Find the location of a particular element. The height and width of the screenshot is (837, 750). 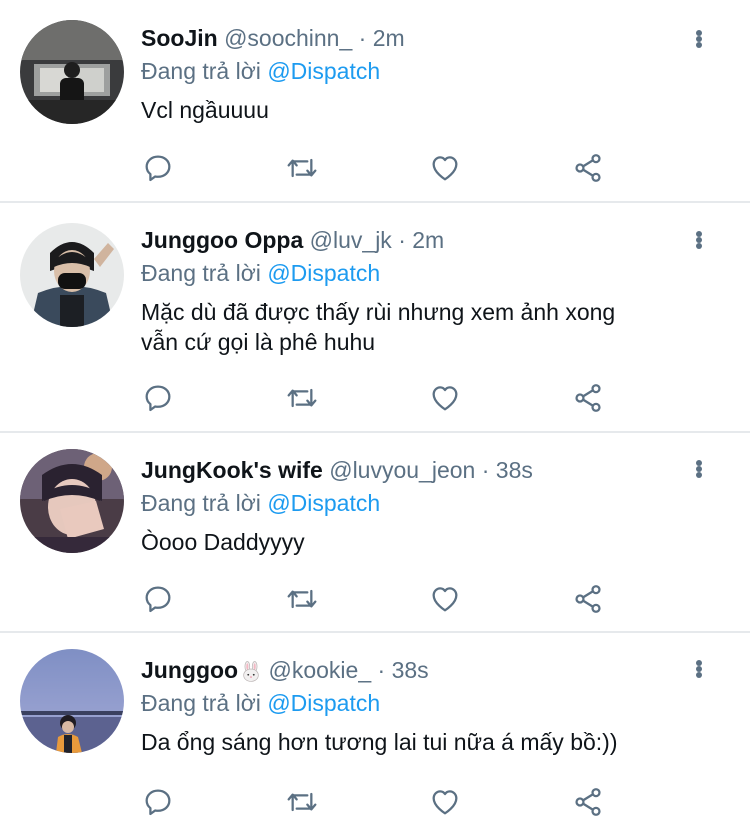

user-handle: @luv_jk is located at coordinates (351, 240).